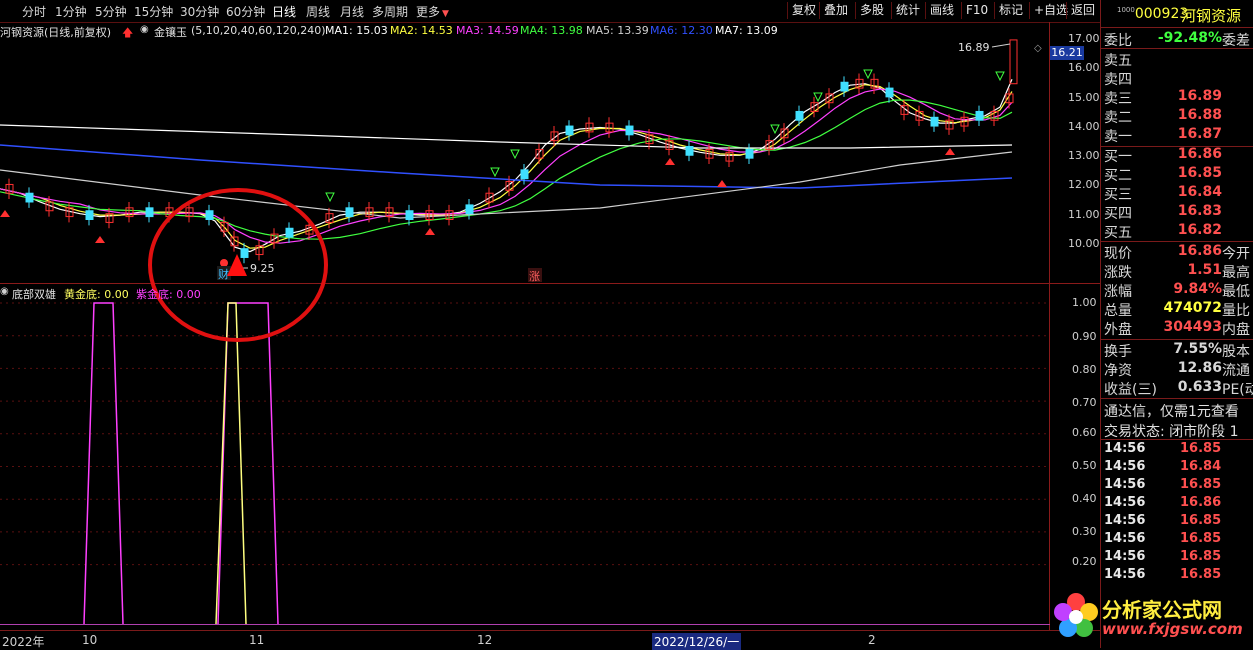 The width and height of the screenshot is (1253, 650). Describe the element at coordinates (168, 294) in the screenshot. I see `purple-bottom-value: 紫金底: 0.00` at that location.